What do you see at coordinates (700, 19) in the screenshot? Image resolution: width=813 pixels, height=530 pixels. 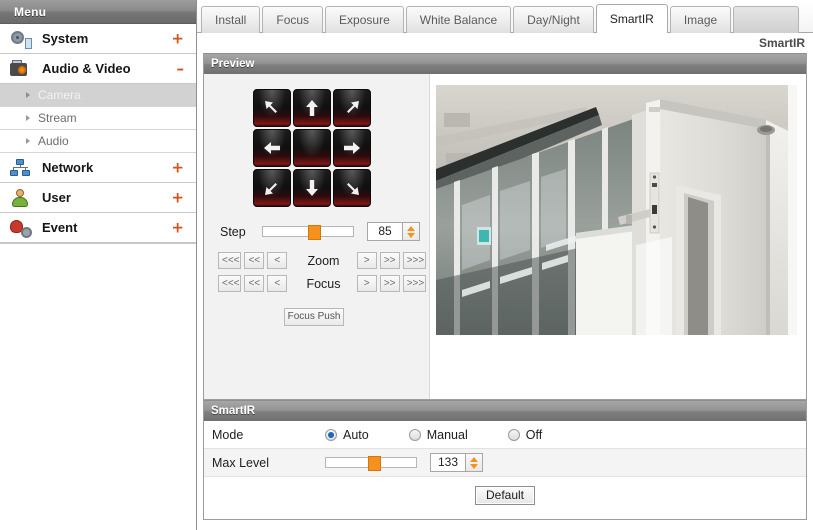 I see `tab-image: Image` at bounding box center [700, 19].